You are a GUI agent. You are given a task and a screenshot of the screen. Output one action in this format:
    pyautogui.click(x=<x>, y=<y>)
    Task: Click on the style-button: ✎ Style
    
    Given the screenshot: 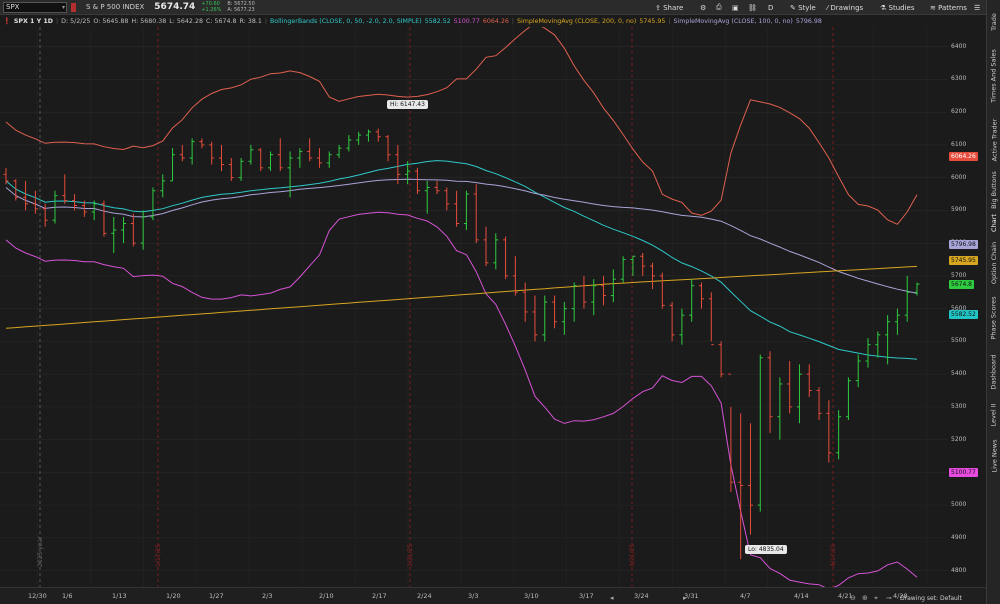 What is the action you would take?
    pyautogui.click(x=803, y=7)
    